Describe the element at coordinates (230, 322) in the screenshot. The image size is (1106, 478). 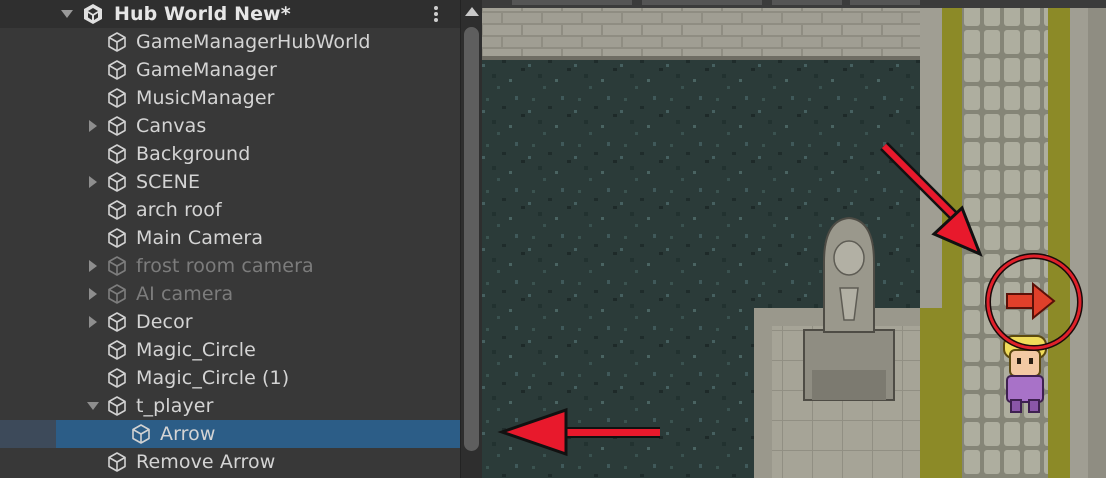
I see `hierarchy-item: Decor` at that location.